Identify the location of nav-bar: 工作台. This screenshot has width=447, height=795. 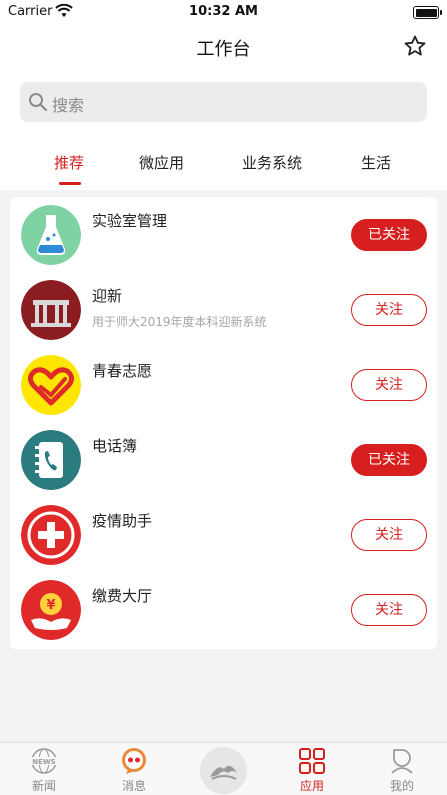
(223, 47).